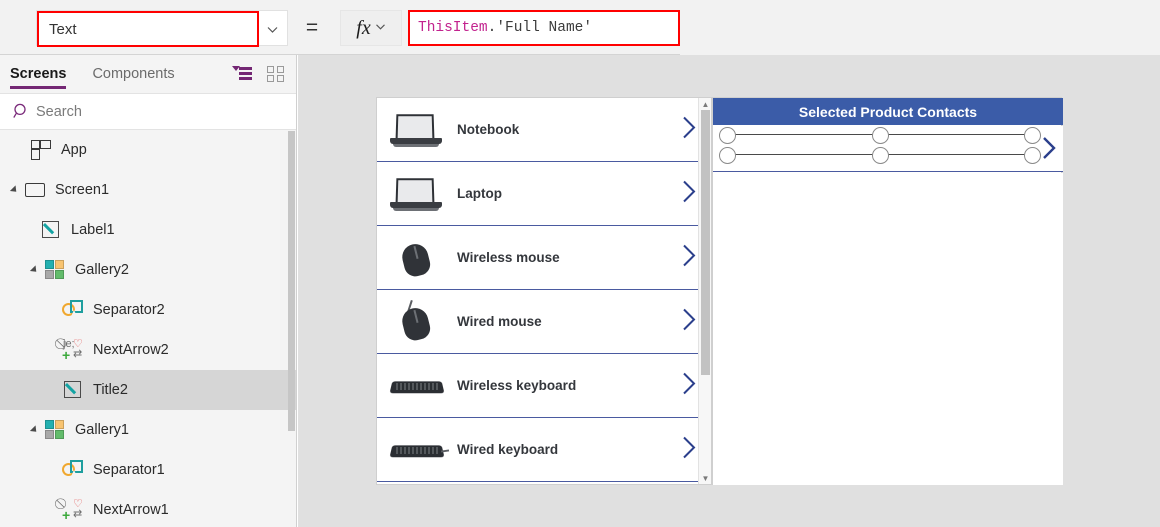 The image size is (1160, 527). Describe the element at coordinates (74, 150) in the screenshot. I see `tree-item-label: App` at that location.